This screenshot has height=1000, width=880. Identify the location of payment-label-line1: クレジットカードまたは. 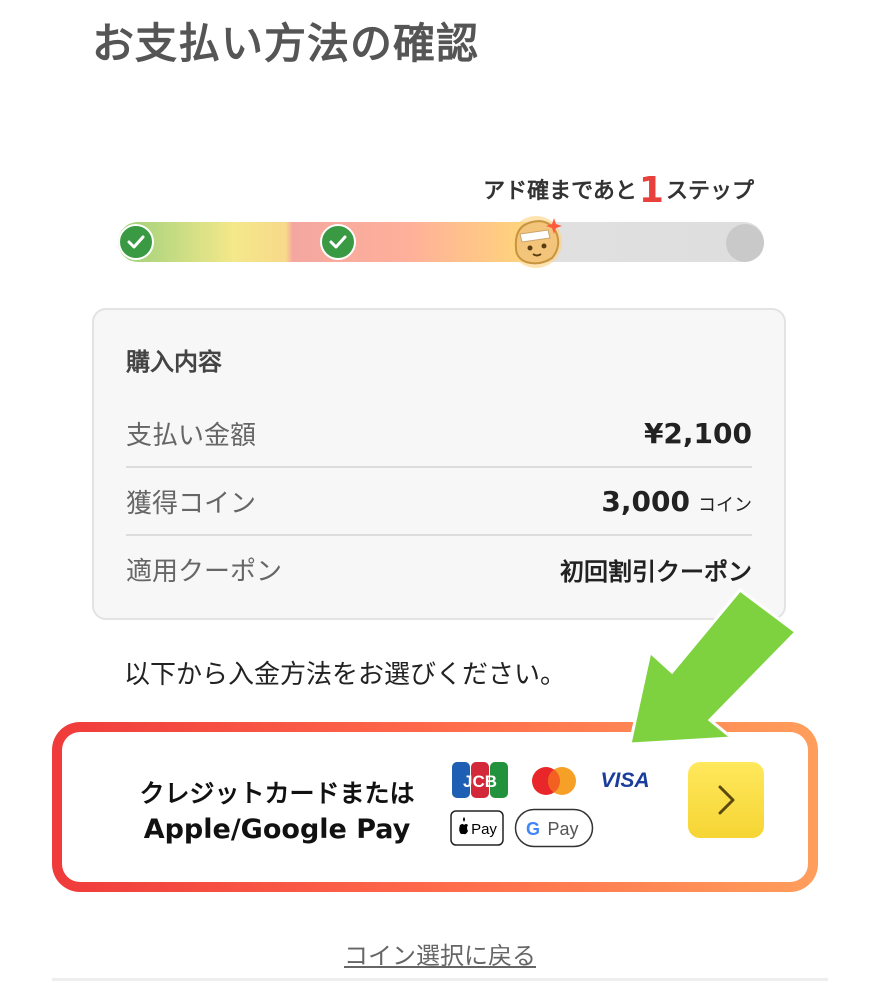
(277, 793).